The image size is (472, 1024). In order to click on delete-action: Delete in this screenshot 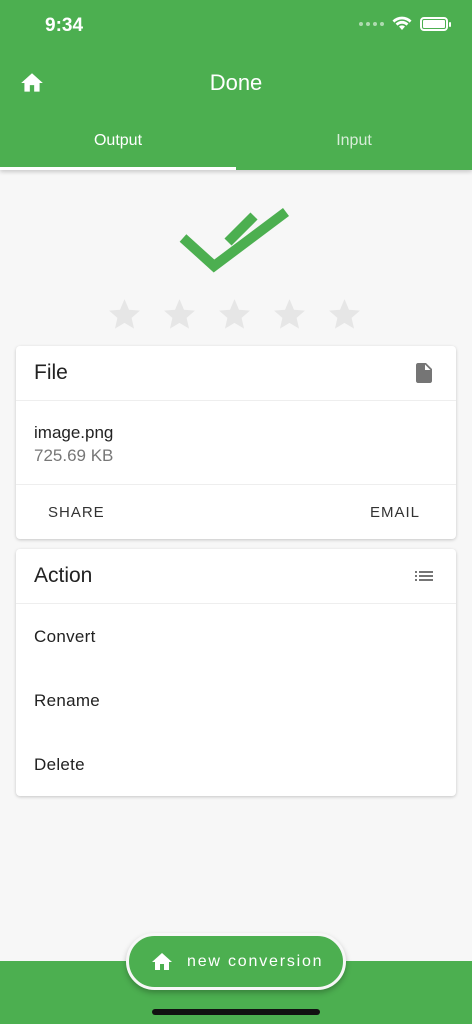, I will do `click(236, 764)`.